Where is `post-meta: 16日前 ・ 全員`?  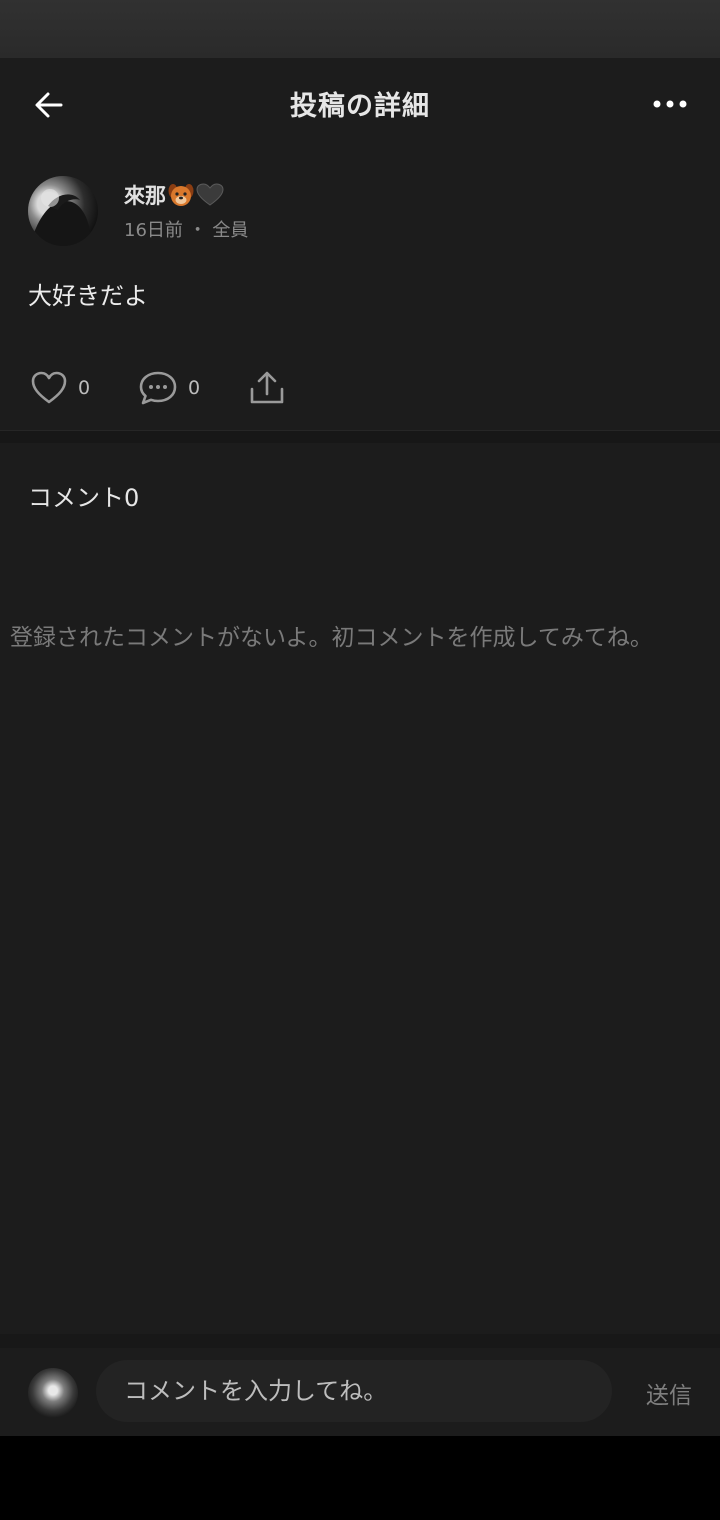 post-meta: 16日前 ・ 全員 is located at coordinates (186, 229).